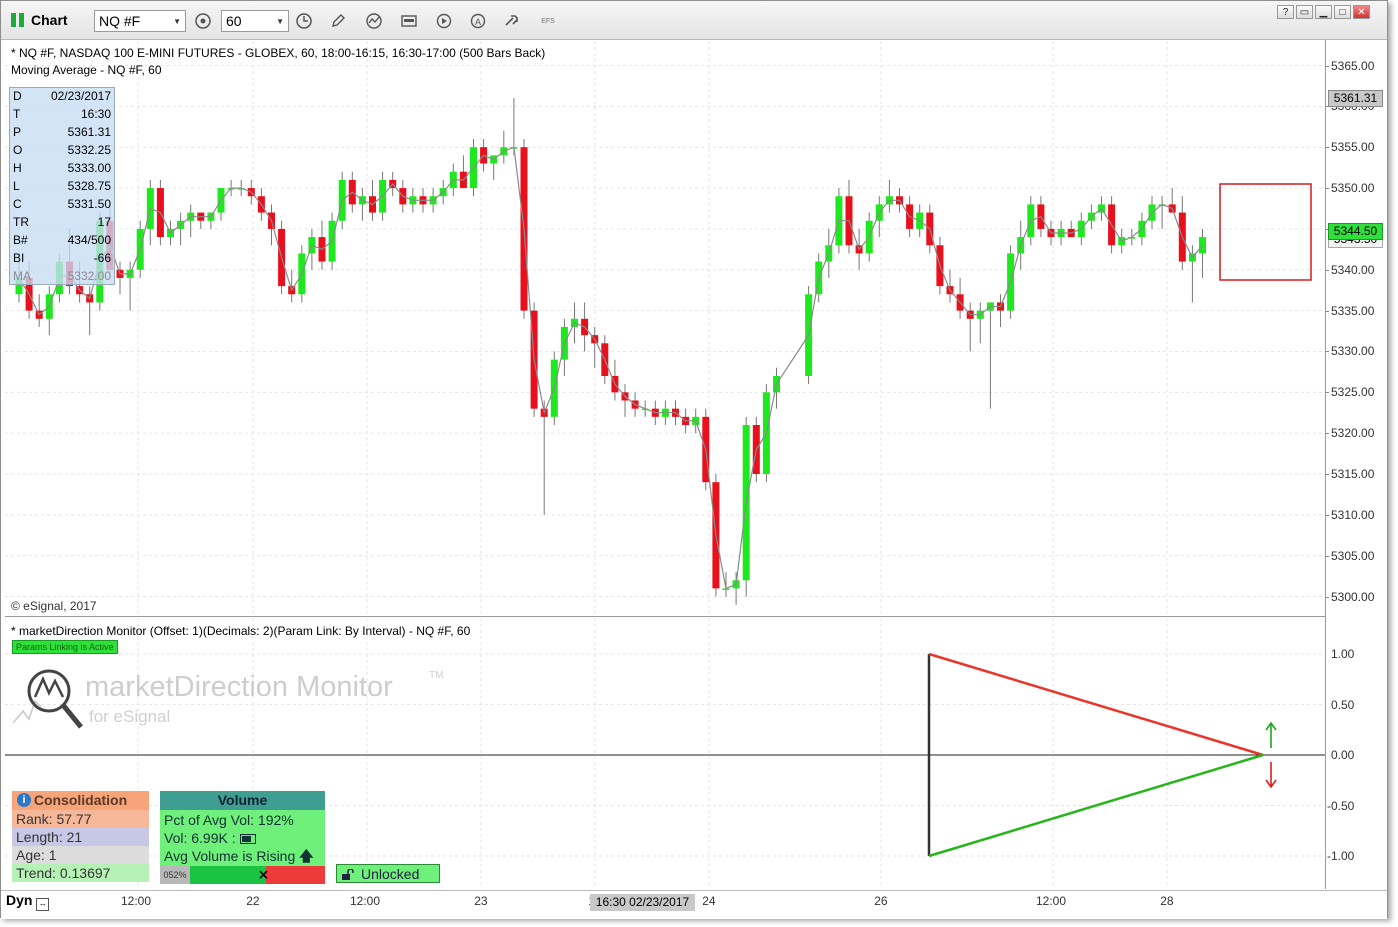 This screenshot has width=1398, height=927. What do you see at coordinates (80, 855) in the screenshot?
I see `consolidation-age: Age: 1` at bounding box center [80, 855].